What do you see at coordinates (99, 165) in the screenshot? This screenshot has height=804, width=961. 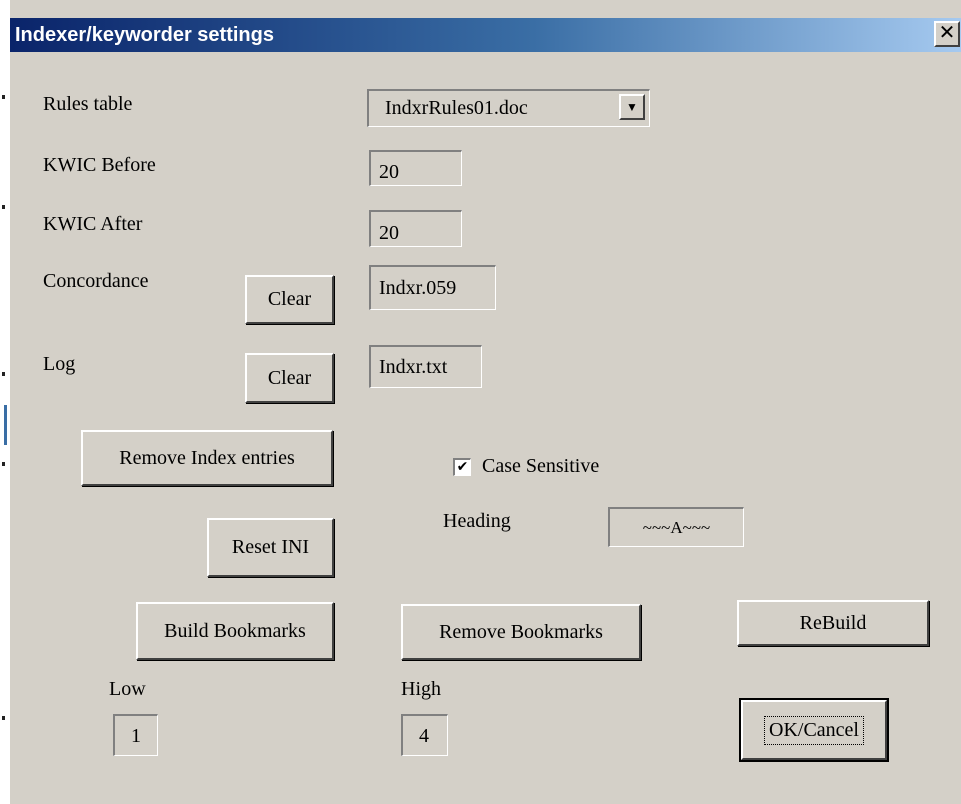 I see `kwic-before-label: KWIC Before` at bounding box center [99, 165].